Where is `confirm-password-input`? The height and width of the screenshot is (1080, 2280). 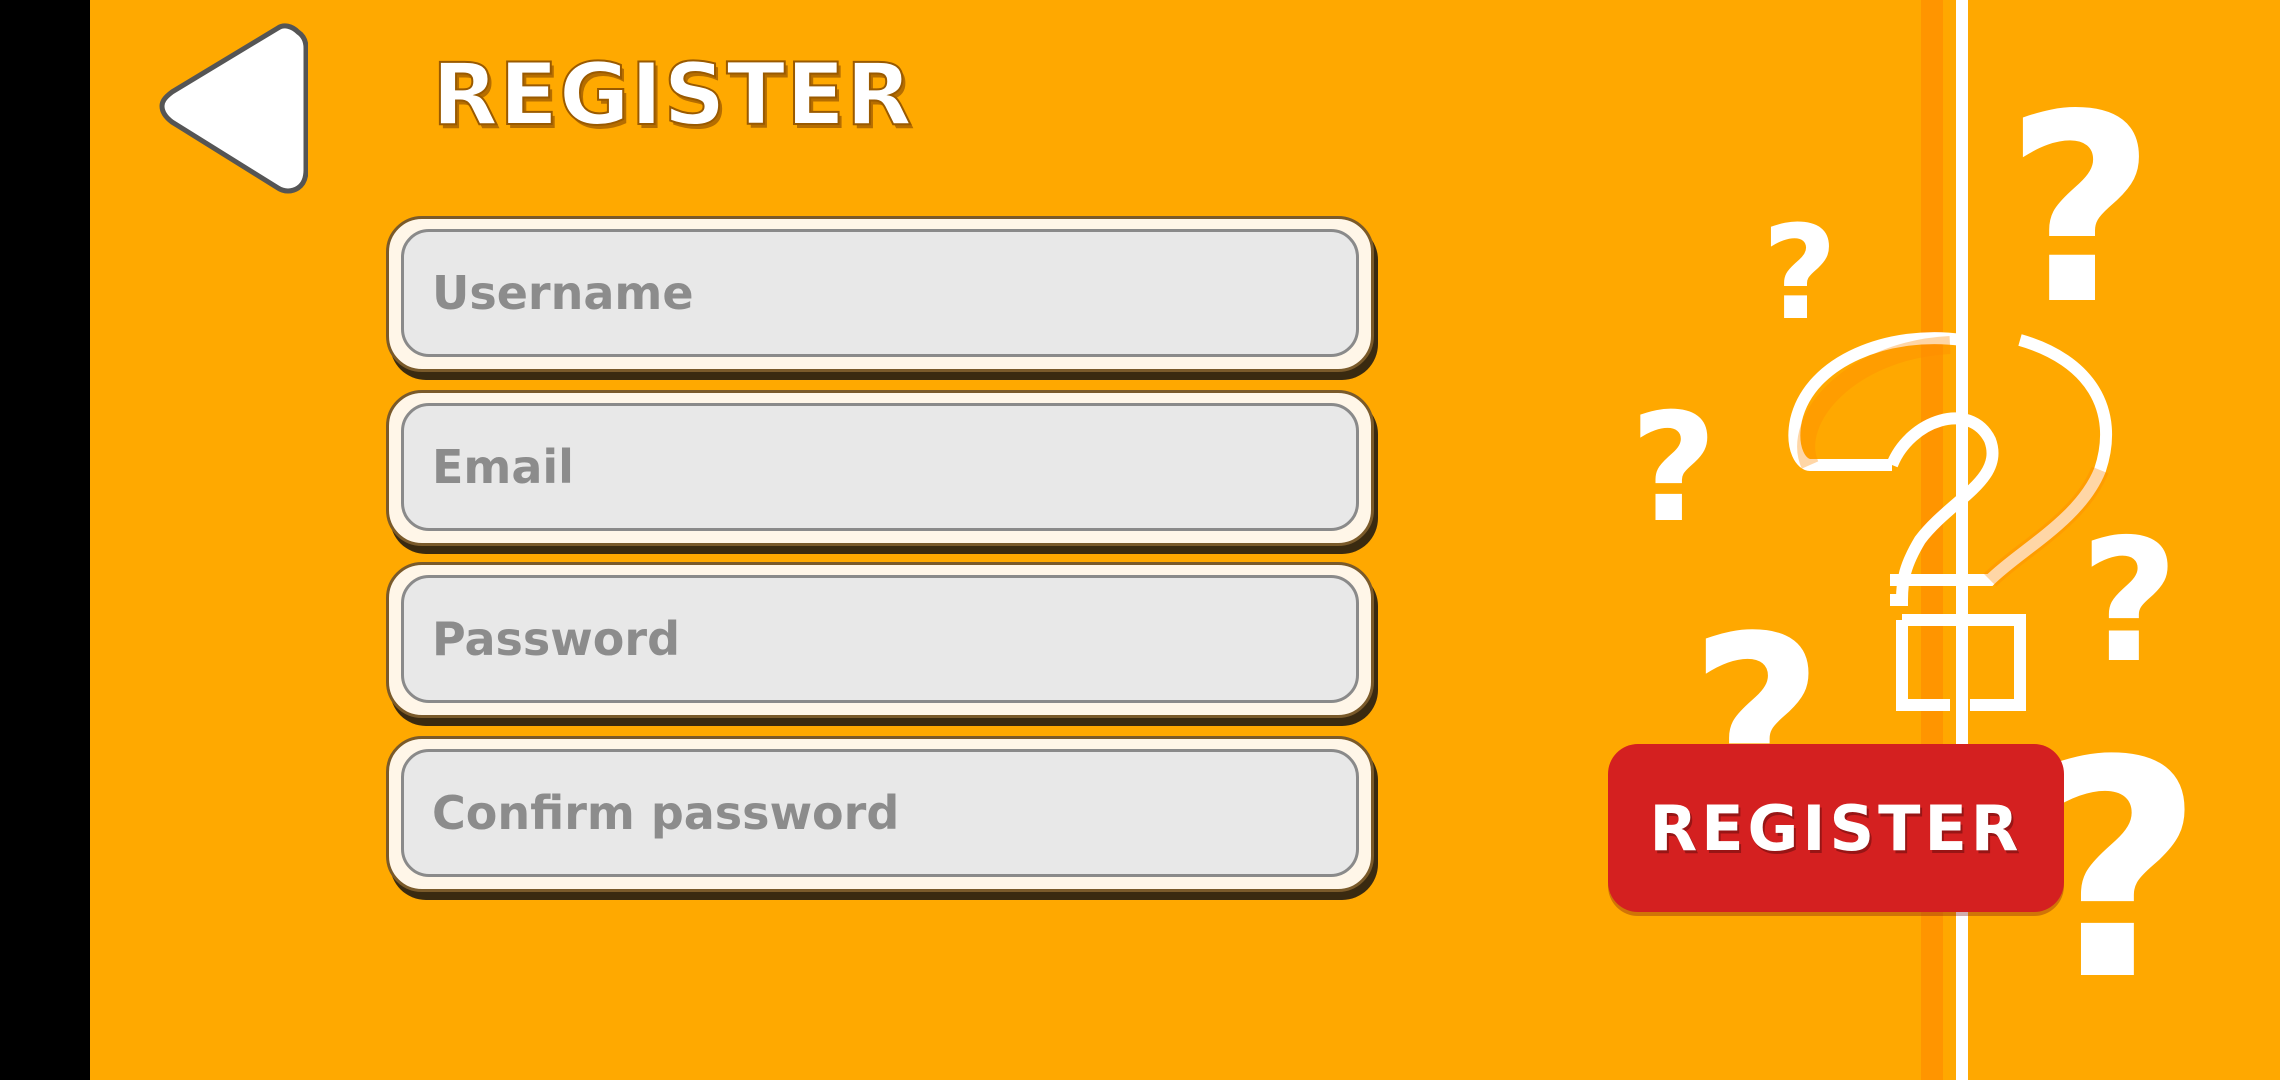
confirm-password-input is located at coordinates (880, 813).